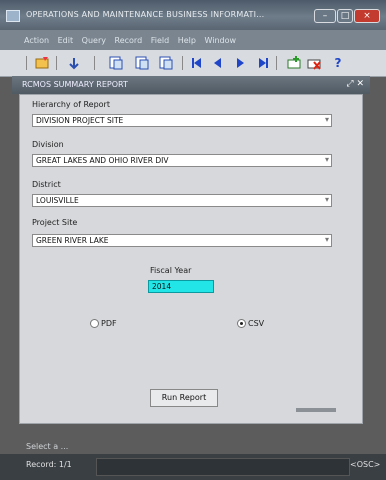  What do you see at coordinates (71, 104) in the screenshot?
I see `hierarchy-label: Hierarchy of Report` at bounding box center [71, 104].